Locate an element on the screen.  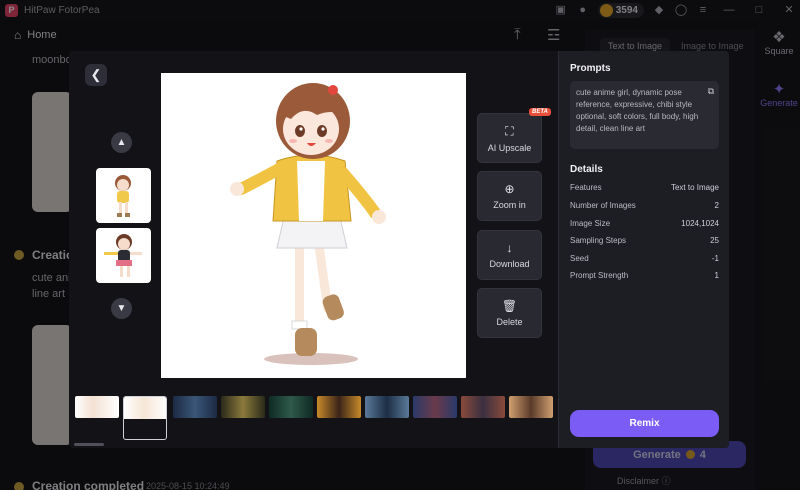
zoom-in-icon: ⊕ is located at coordinates (509, 189).